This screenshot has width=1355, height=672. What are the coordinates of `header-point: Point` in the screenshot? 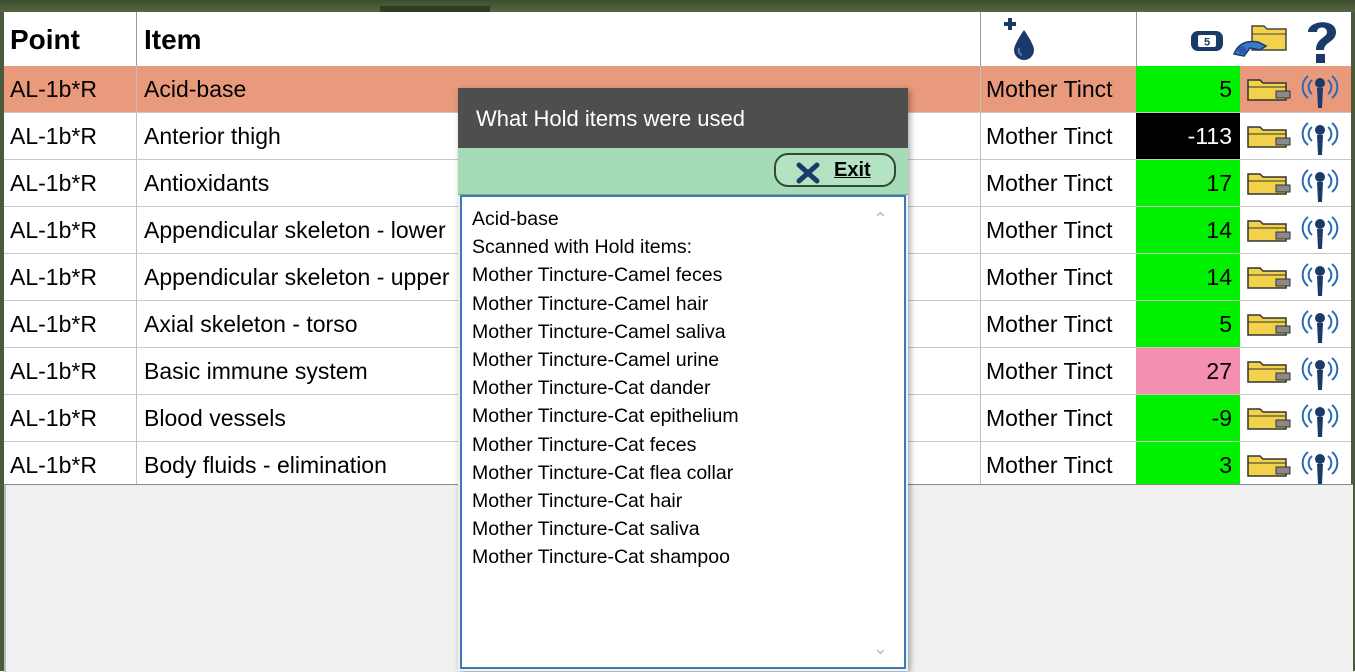 It's located at (45, 39).